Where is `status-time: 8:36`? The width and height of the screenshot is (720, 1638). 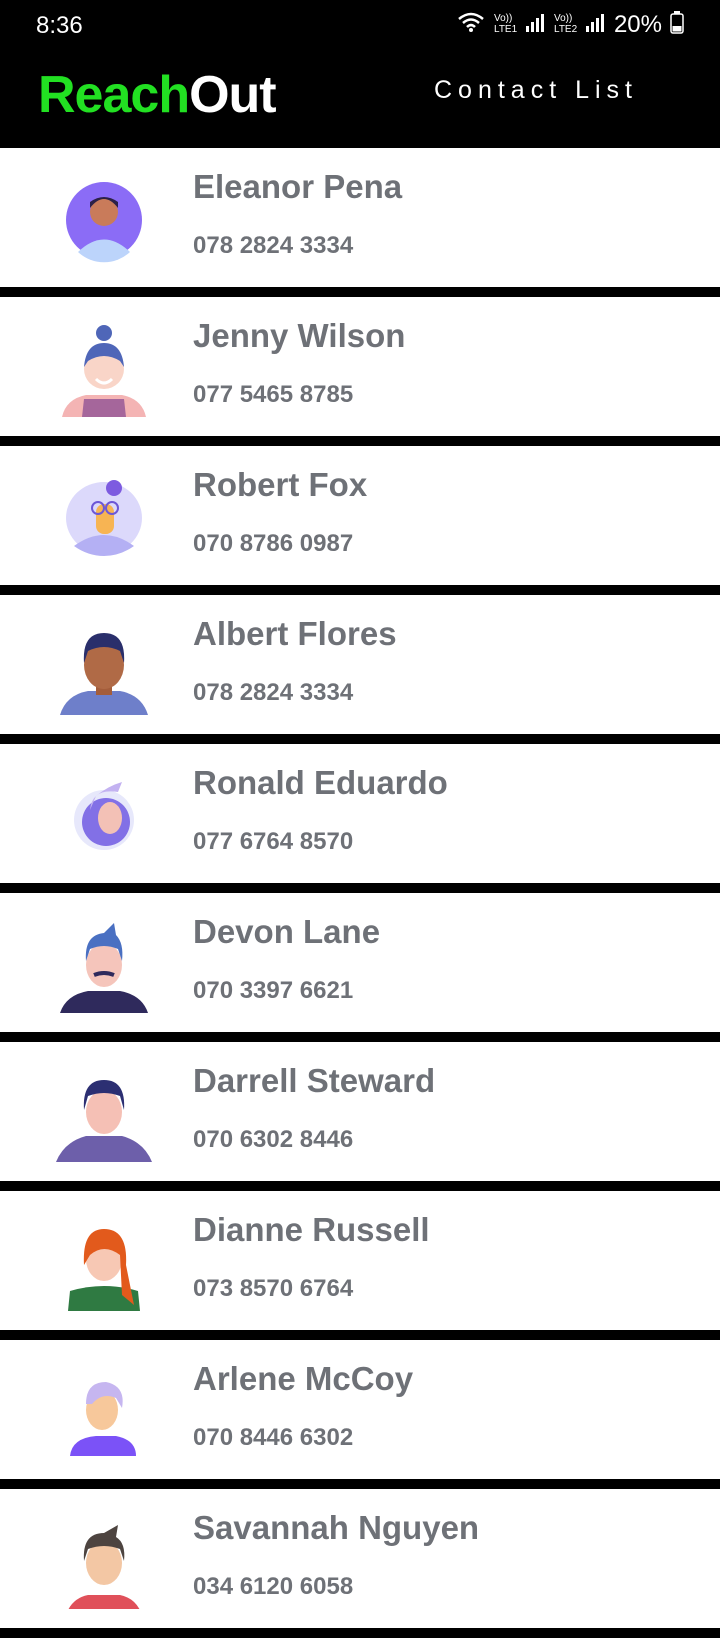 status-time: 8:36 is located at coordinates (59, 25).